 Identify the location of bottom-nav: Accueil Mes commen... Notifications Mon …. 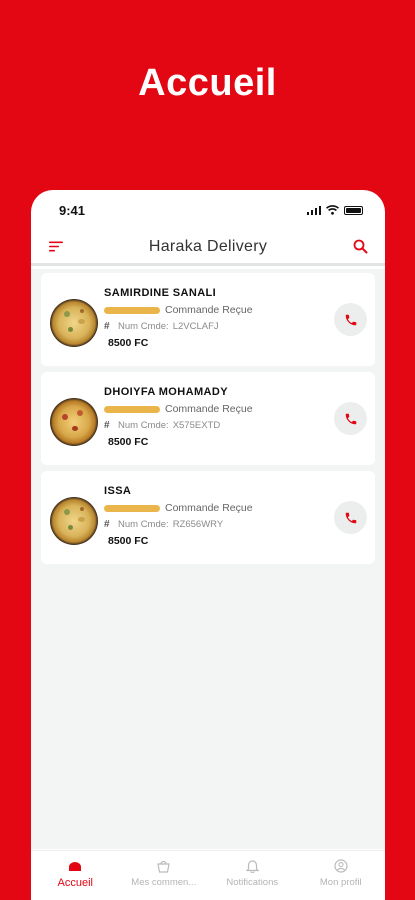
(208, 875).